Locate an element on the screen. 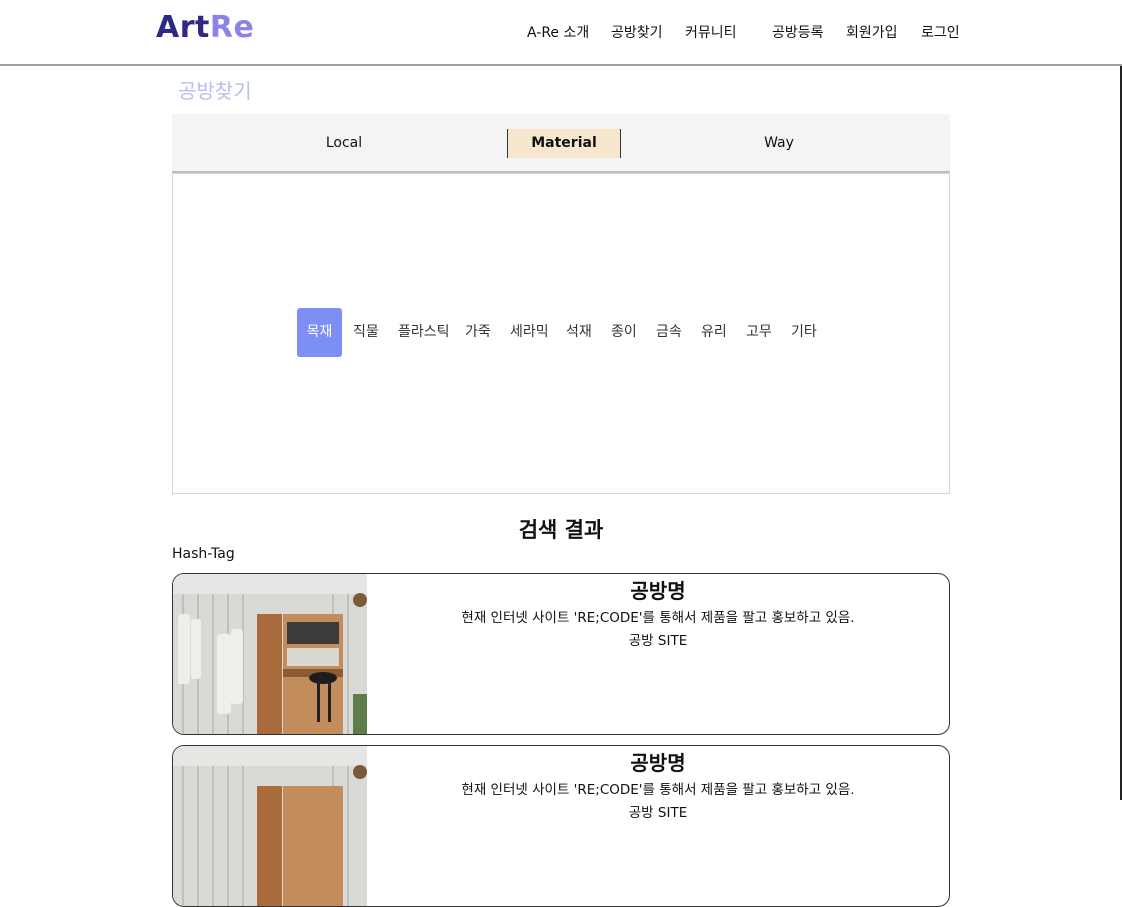 This screenshot has width=1122, height=907. top-header: ArtRe A-Re 소개 공방찾기 커뮤니티 공방등록 회원가입 로그인 is located at coordinates (561, 33).